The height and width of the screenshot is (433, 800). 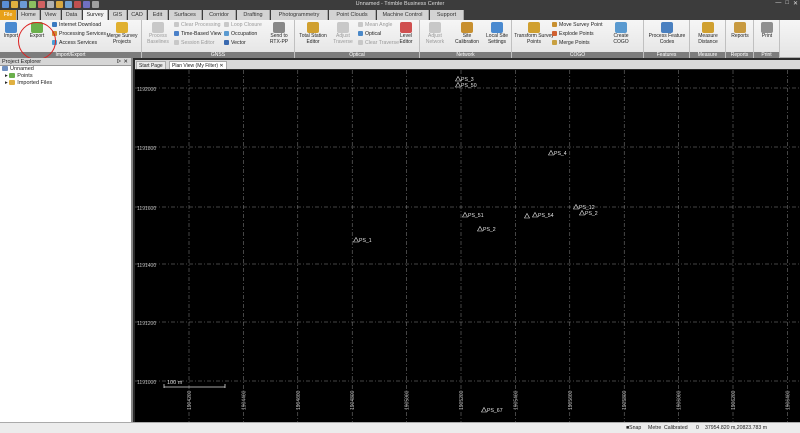 I want to click on print-button: Print, so click(x=767, y=31).